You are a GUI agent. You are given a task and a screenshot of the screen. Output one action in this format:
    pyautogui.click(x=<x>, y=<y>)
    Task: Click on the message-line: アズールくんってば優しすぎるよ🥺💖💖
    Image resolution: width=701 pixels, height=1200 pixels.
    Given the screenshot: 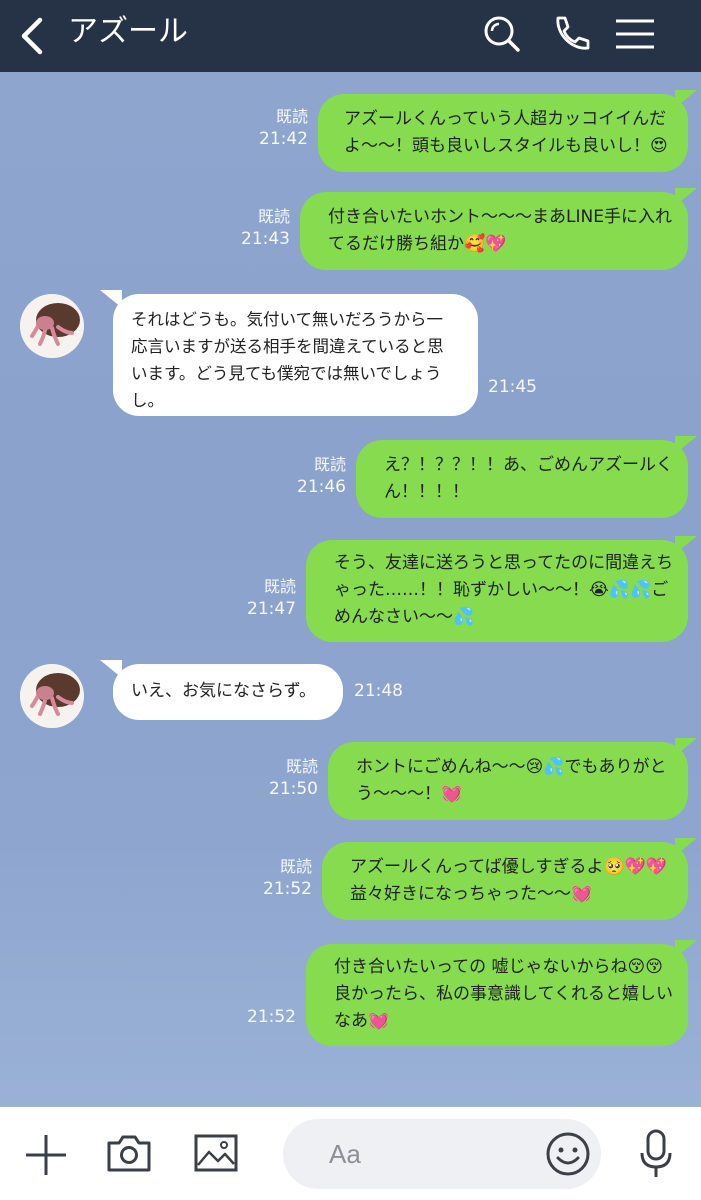 What is the action you would take?
    pyautogui.click(x=508, y=867)
    